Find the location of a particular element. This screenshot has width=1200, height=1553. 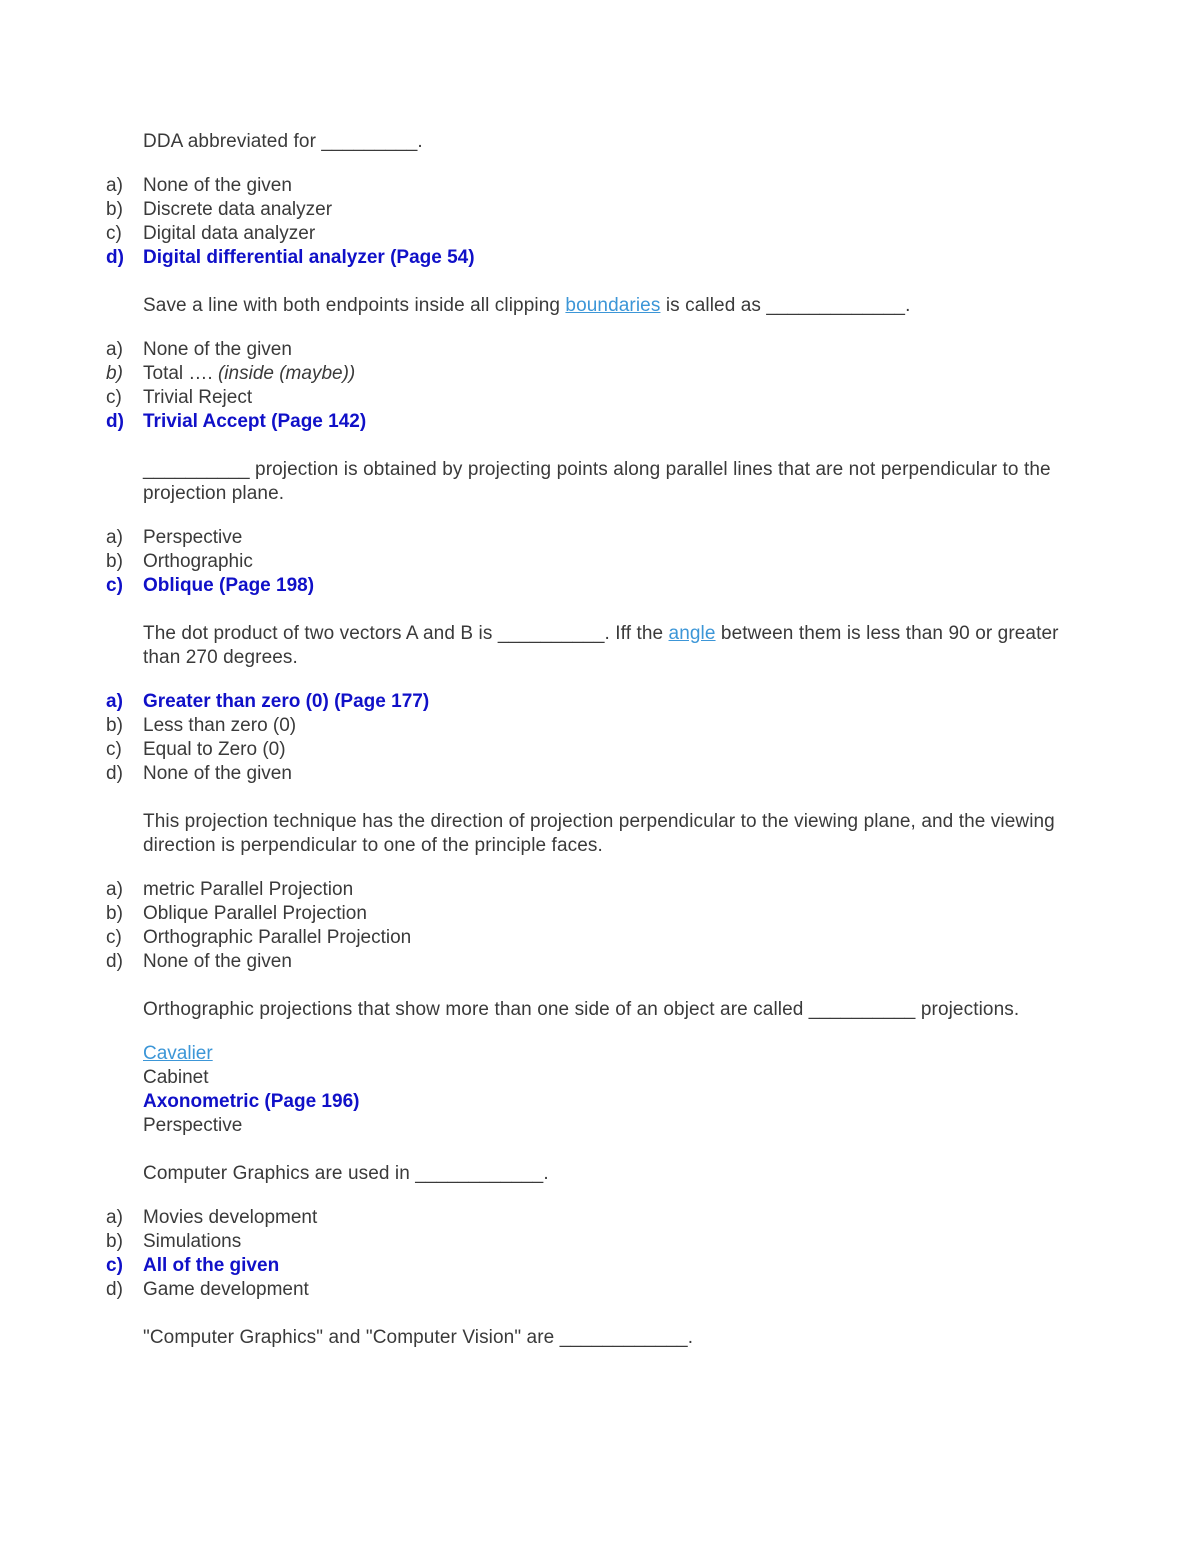

option-correct: Axonometric (Page 196) is located at coordinates (604, 1102).